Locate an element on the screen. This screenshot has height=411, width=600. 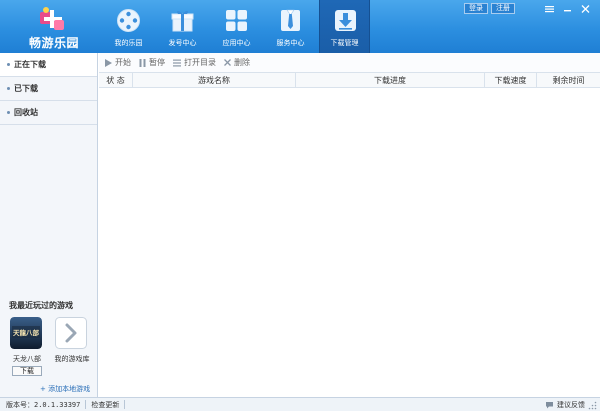
add-local-game-link: + 添加本地游戏 is located at coordinates (65, 389).